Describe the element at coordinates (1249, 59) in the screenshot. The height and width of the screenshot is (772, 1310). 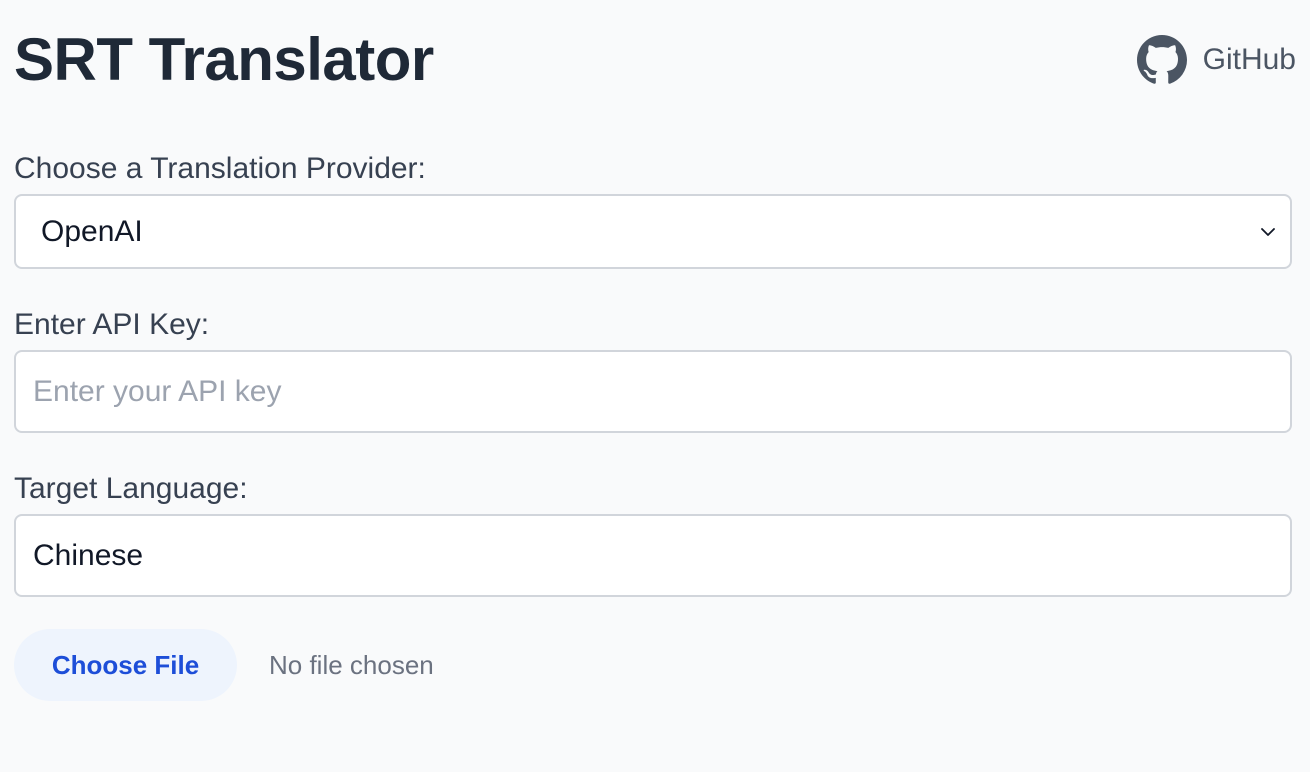
I see `github-label: GitHub` at that location.